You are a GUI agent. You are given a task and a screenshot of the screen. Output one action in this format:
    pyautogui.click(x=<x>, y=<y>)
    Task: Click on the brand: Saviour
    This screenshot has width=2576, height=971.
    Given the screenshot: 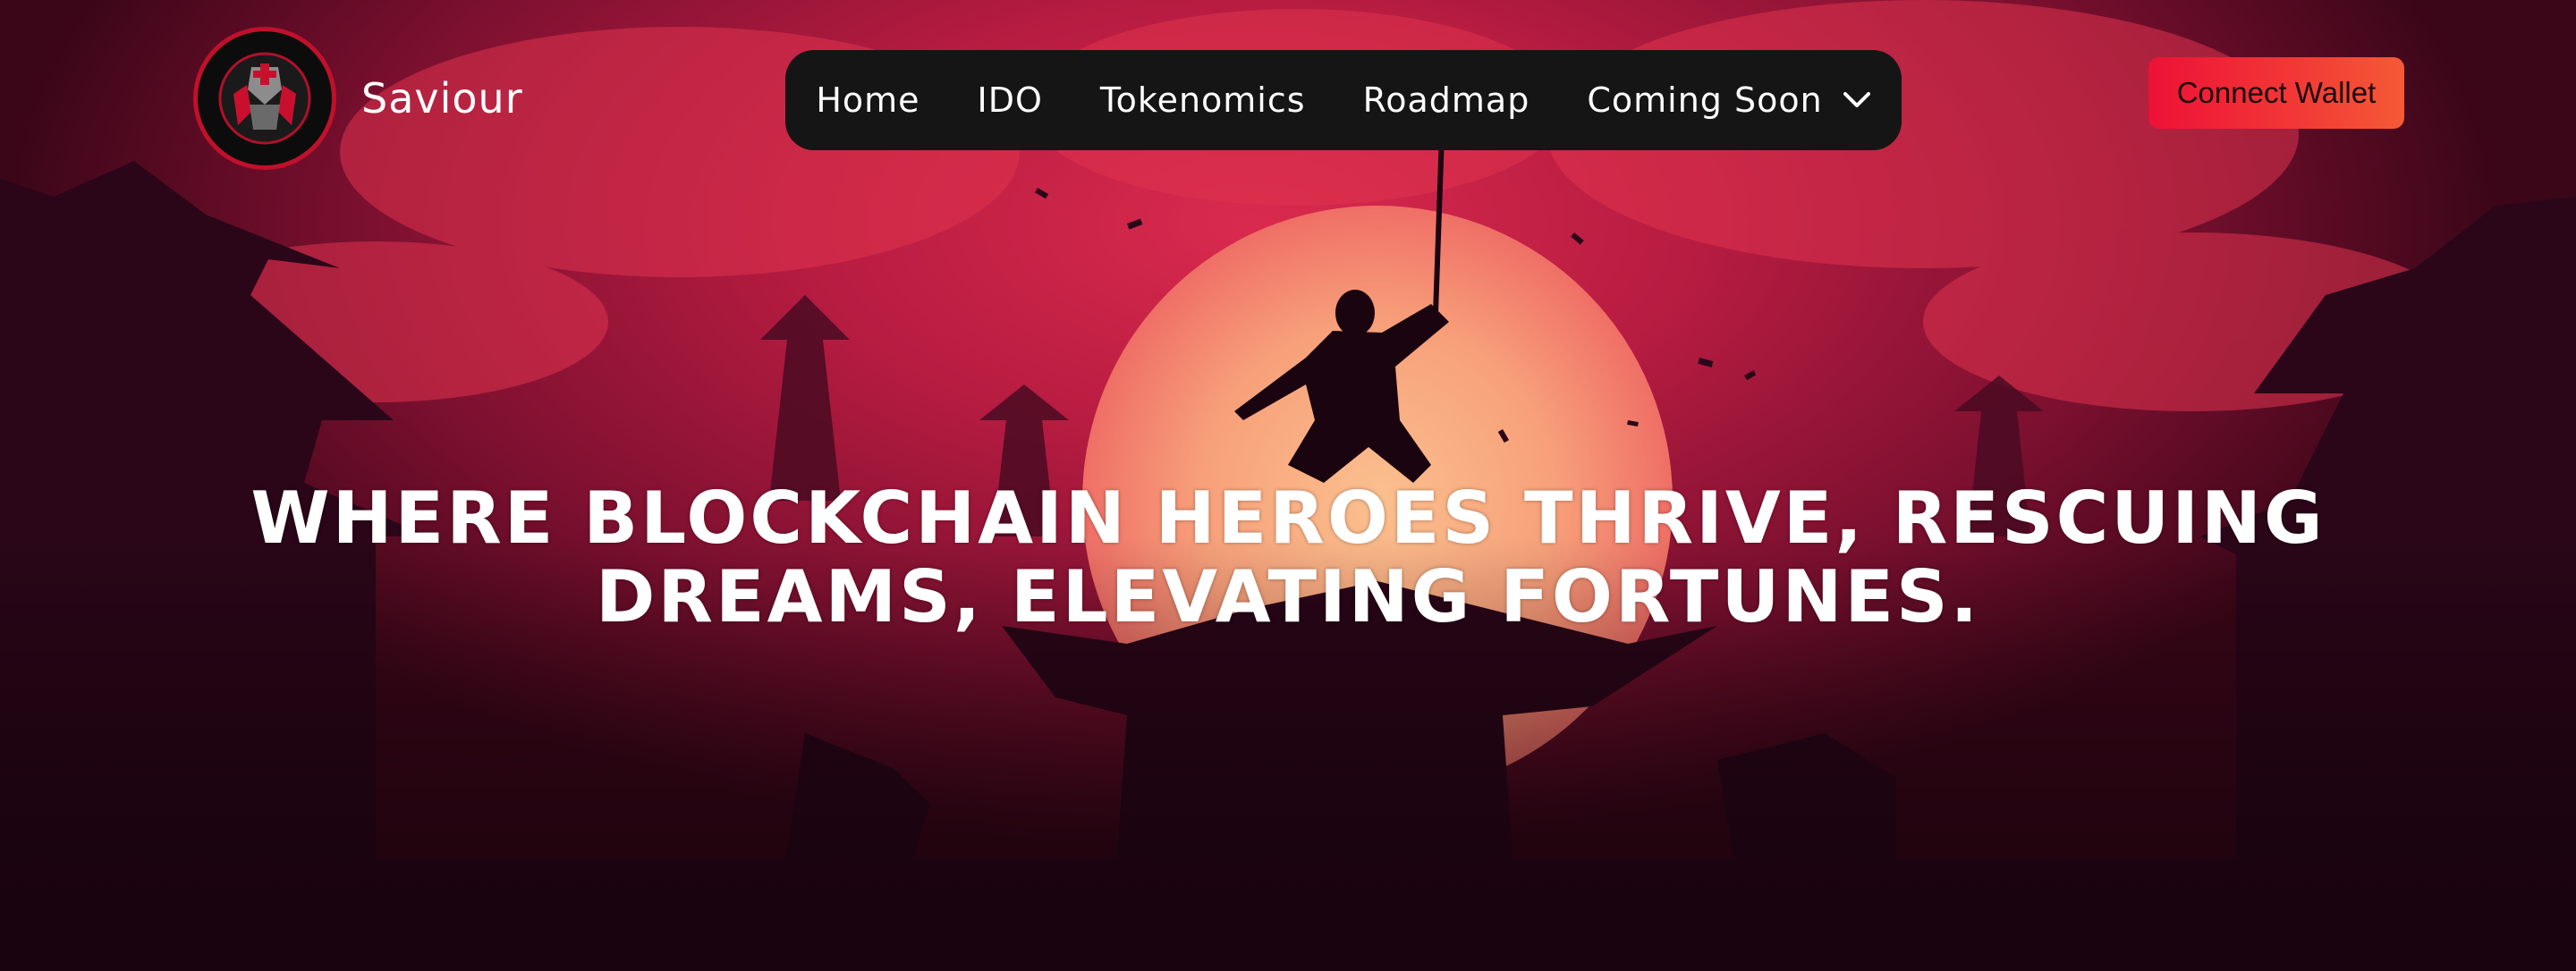 What is the action you would take?
    pyautogui.click(x=358, y=98)
    